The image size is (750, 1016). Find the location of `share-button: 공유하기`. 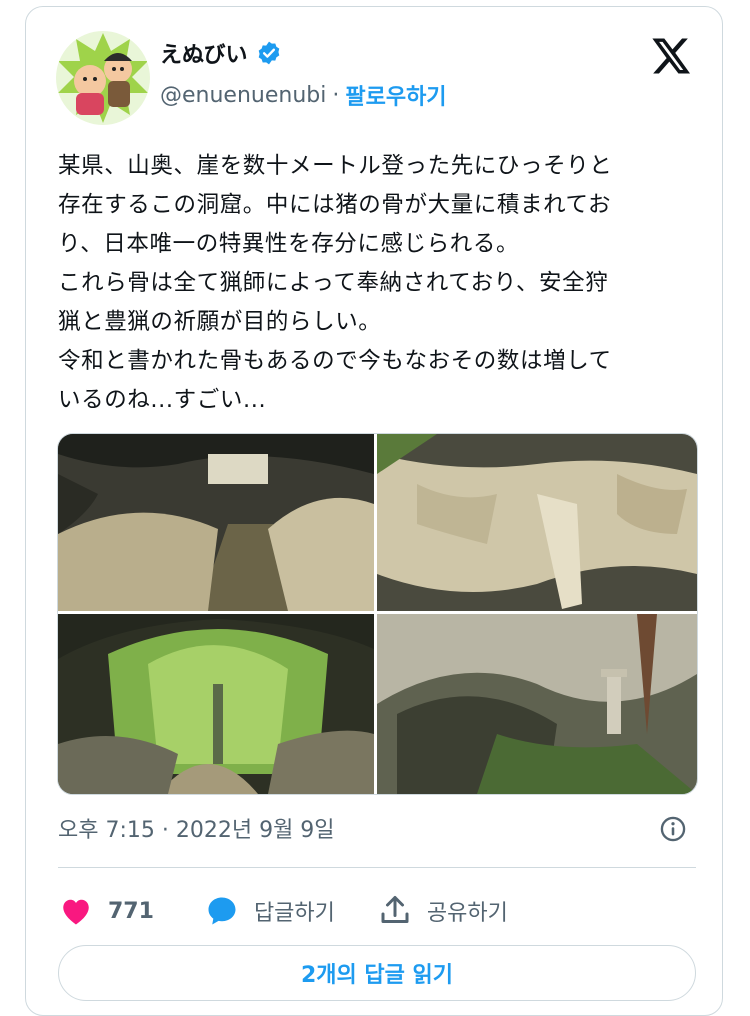

share-button: 공유하기 is located at coordinates (442, 911).